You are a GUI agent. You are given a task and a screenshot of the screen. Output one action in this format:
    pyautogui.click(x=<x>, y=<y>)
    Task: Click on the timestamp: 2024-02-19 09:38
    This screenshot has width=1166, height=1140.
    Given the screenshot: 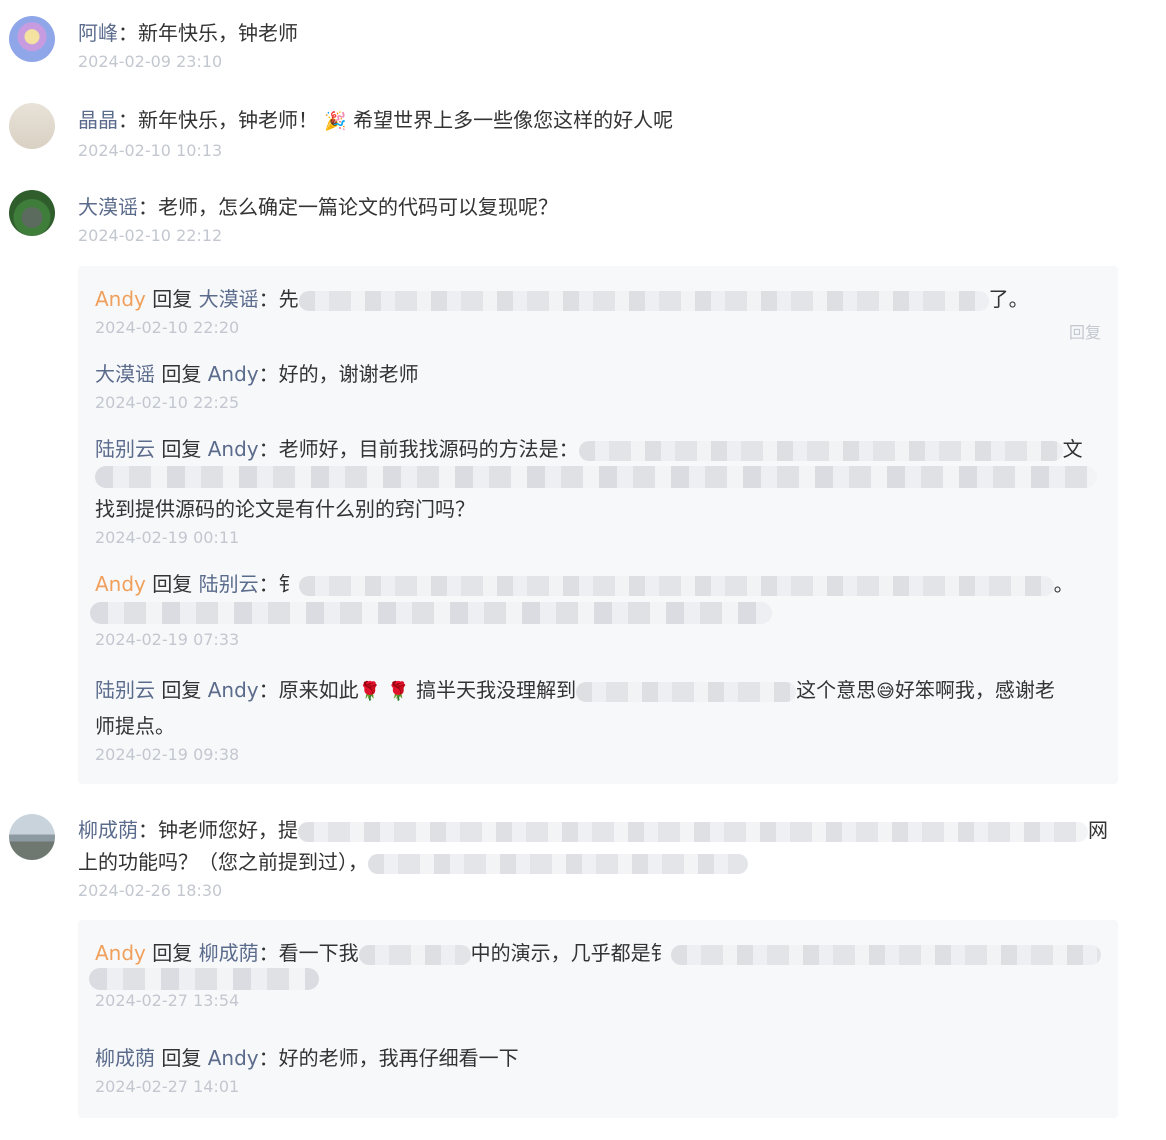 What is the action you would take?
    pyautogui.click(x=167, y=754)
    